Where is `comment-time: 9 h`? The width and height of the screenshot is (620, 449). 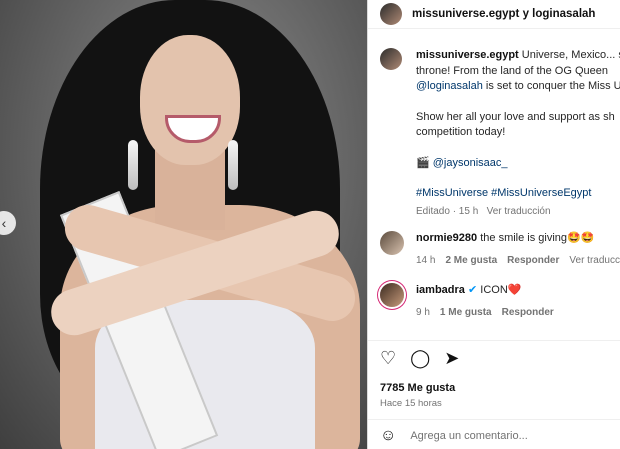
comment-time: 9 h is located at coordinates (423, 312).